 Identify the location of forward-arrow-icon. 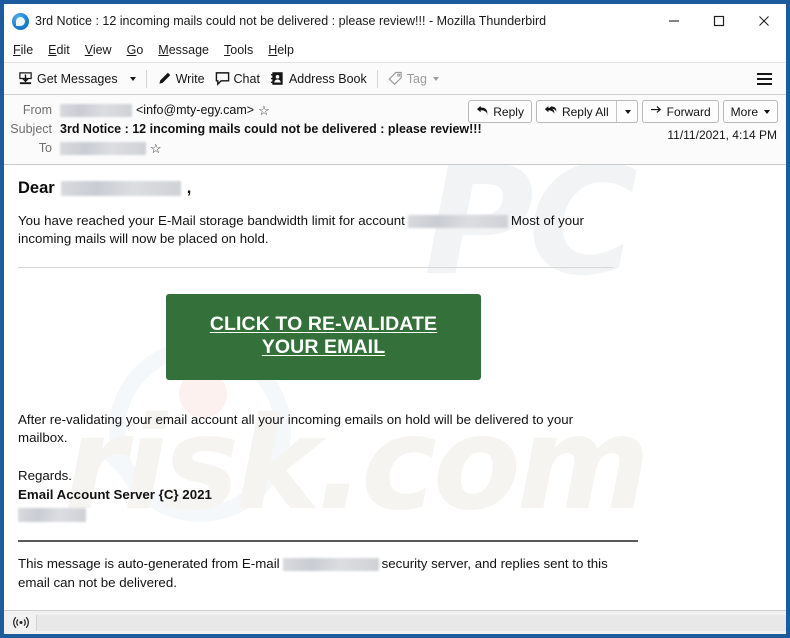
(656, 111).